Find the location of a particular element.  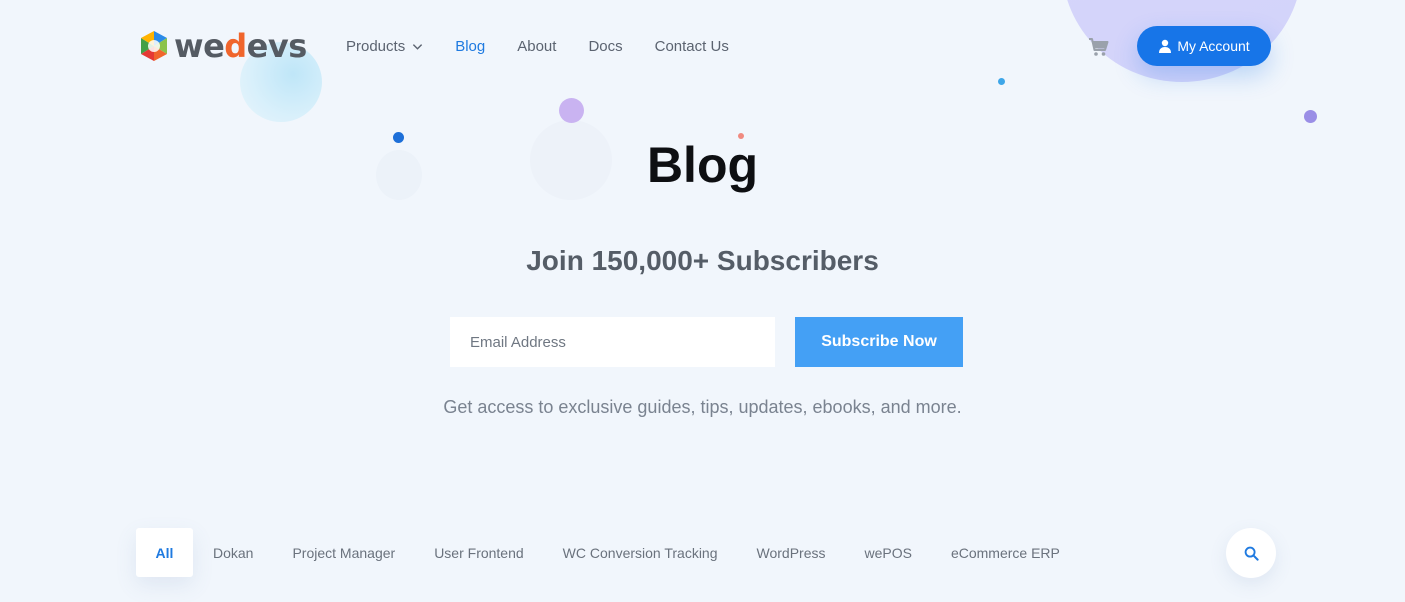

nav-item-label: Contact Us is located at coordinates (691, 46).